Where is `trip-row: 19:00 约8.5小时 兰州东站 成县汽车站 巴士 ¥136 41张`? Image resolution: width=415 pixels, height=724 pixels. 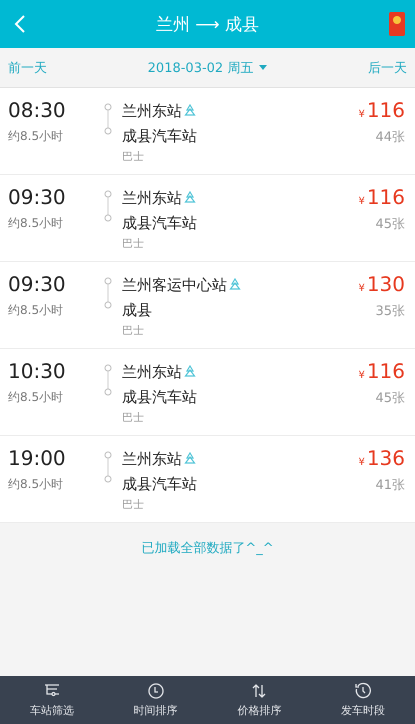 trip-row: 19:00 约8.5小时 兰州东站 成县汽车站 巴士 ¥136 41张 is located at coordinates (207, 479).